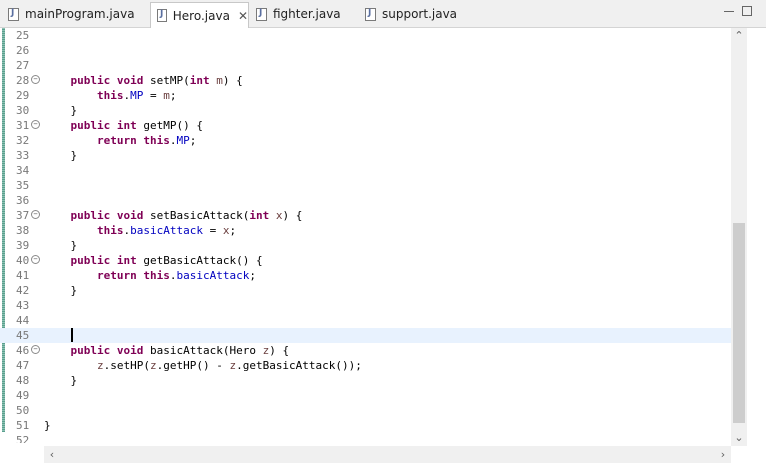 The height and width of the screenshot is (468, 766). Describe the element at coordinates (365, 95) in the screenshot. I see `code-line: 29 this.MP = m;` at that location.